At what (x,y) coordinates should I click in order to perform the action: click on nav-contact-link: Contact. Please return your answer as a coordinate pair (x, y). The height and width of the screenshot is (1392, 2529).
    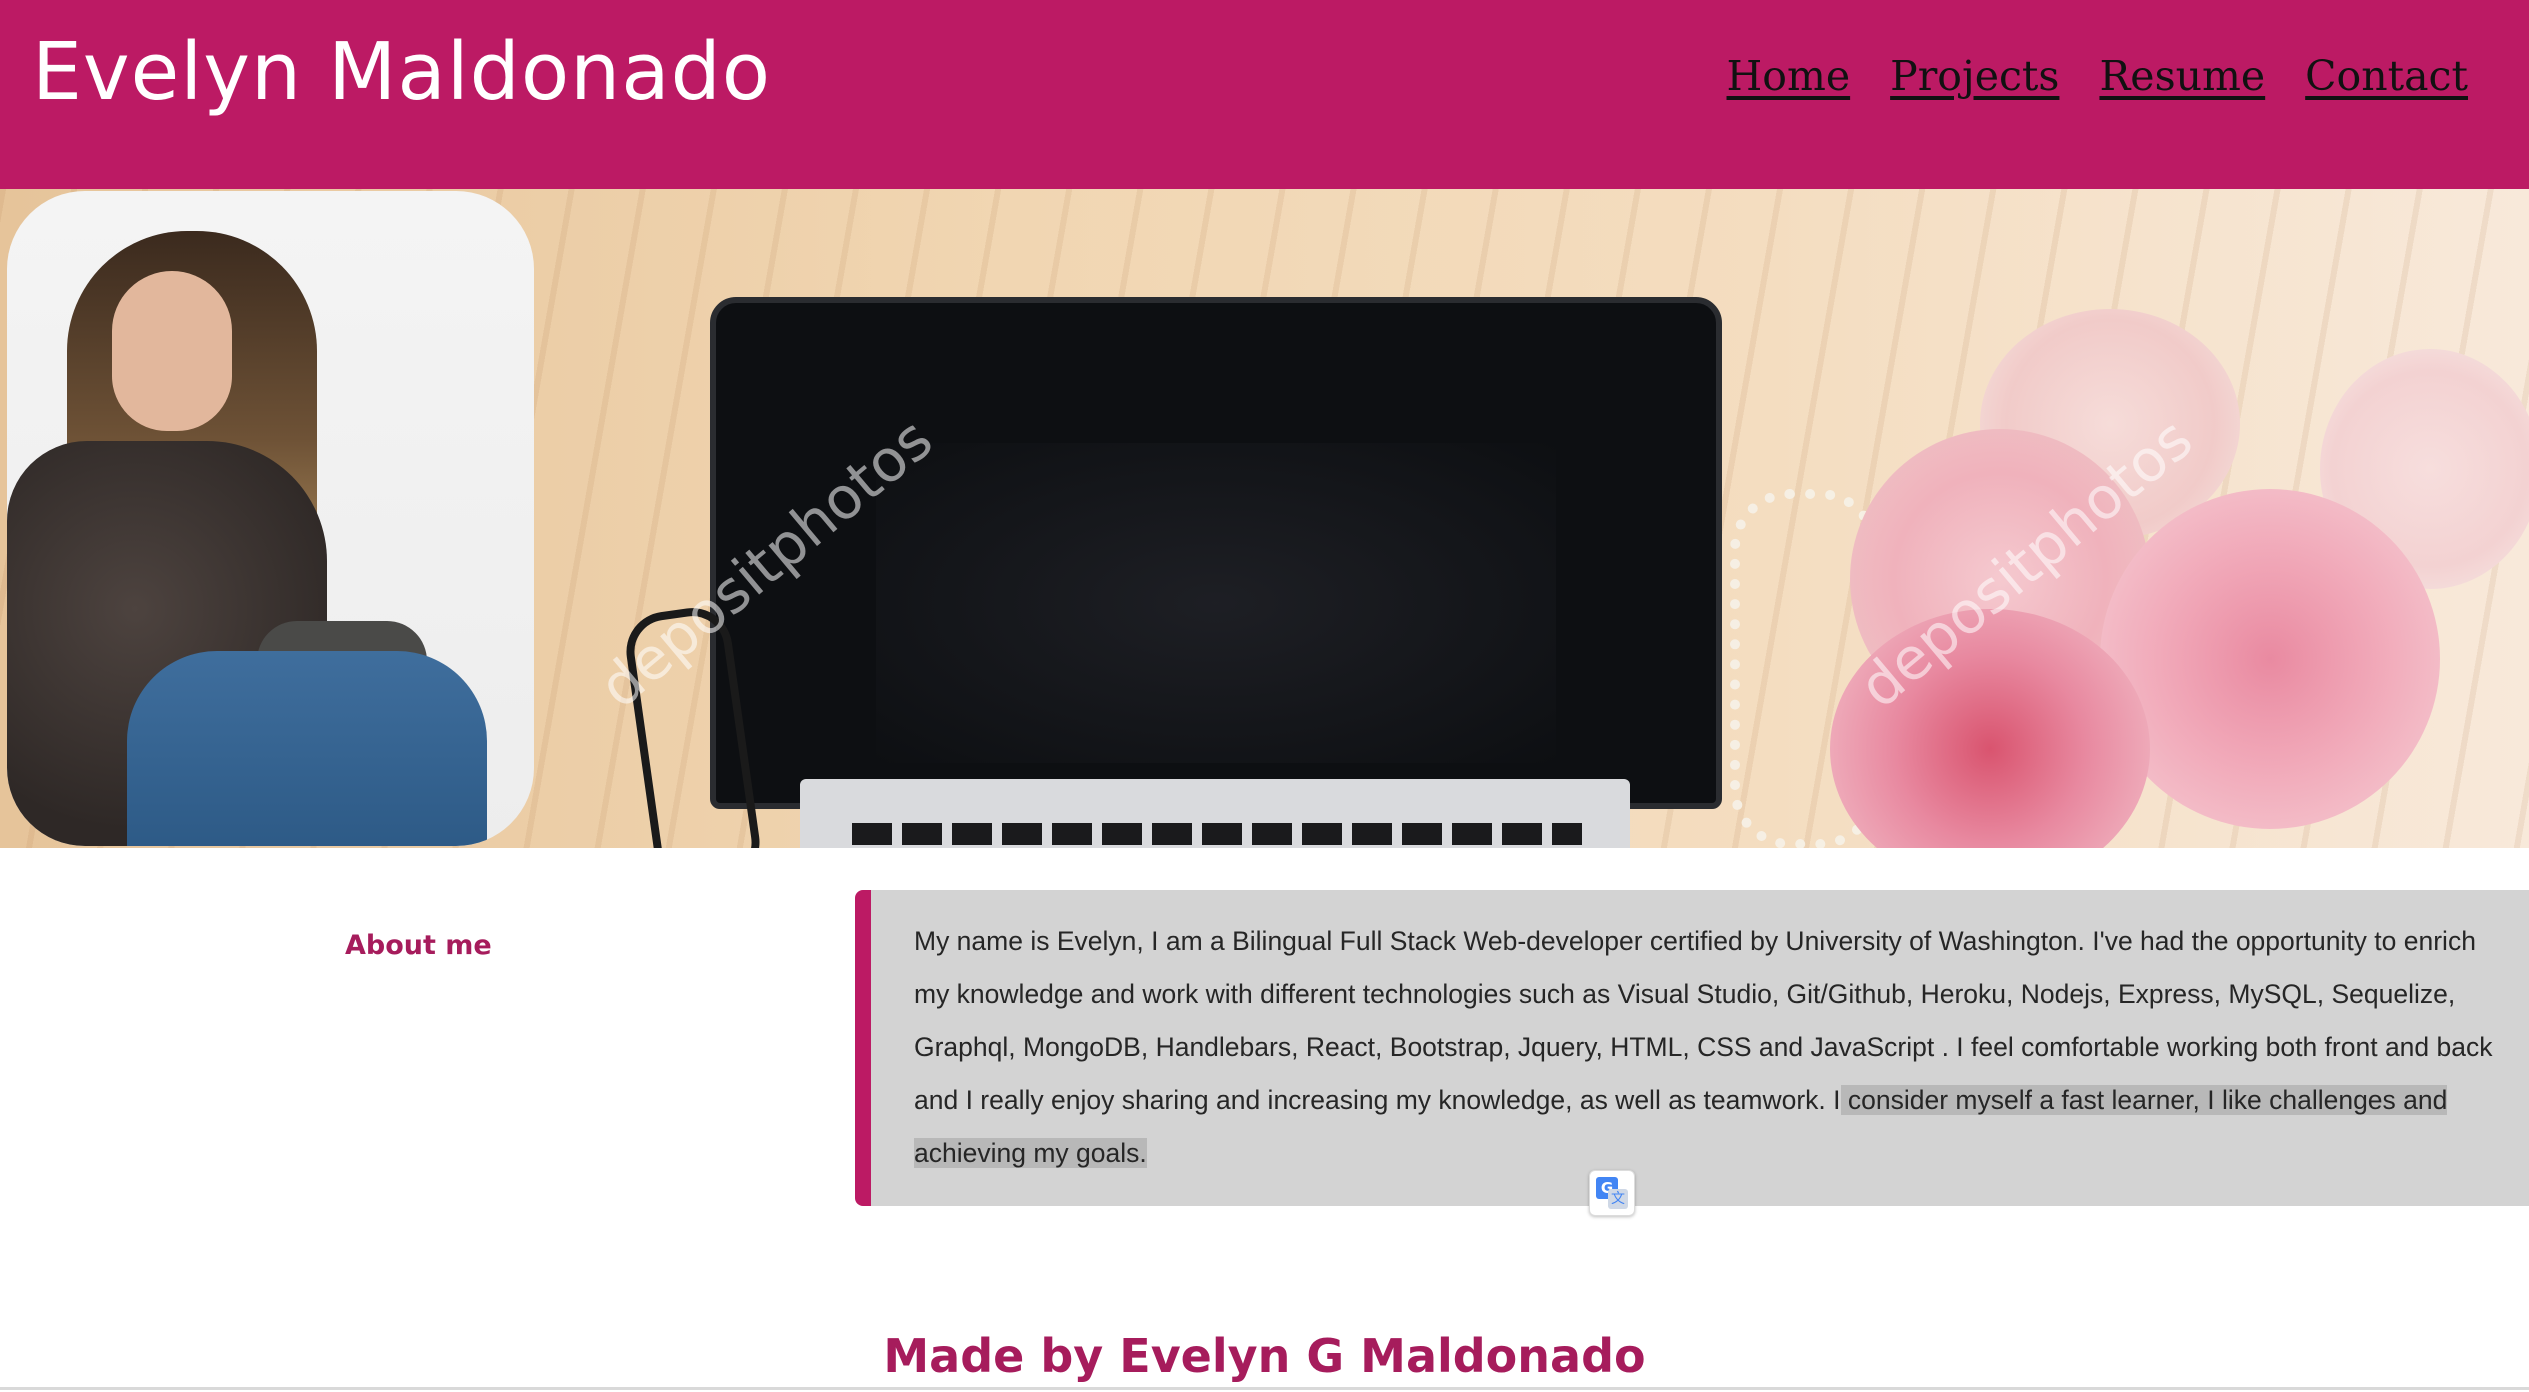
    Looking at the image, I should click on (2386, 76).